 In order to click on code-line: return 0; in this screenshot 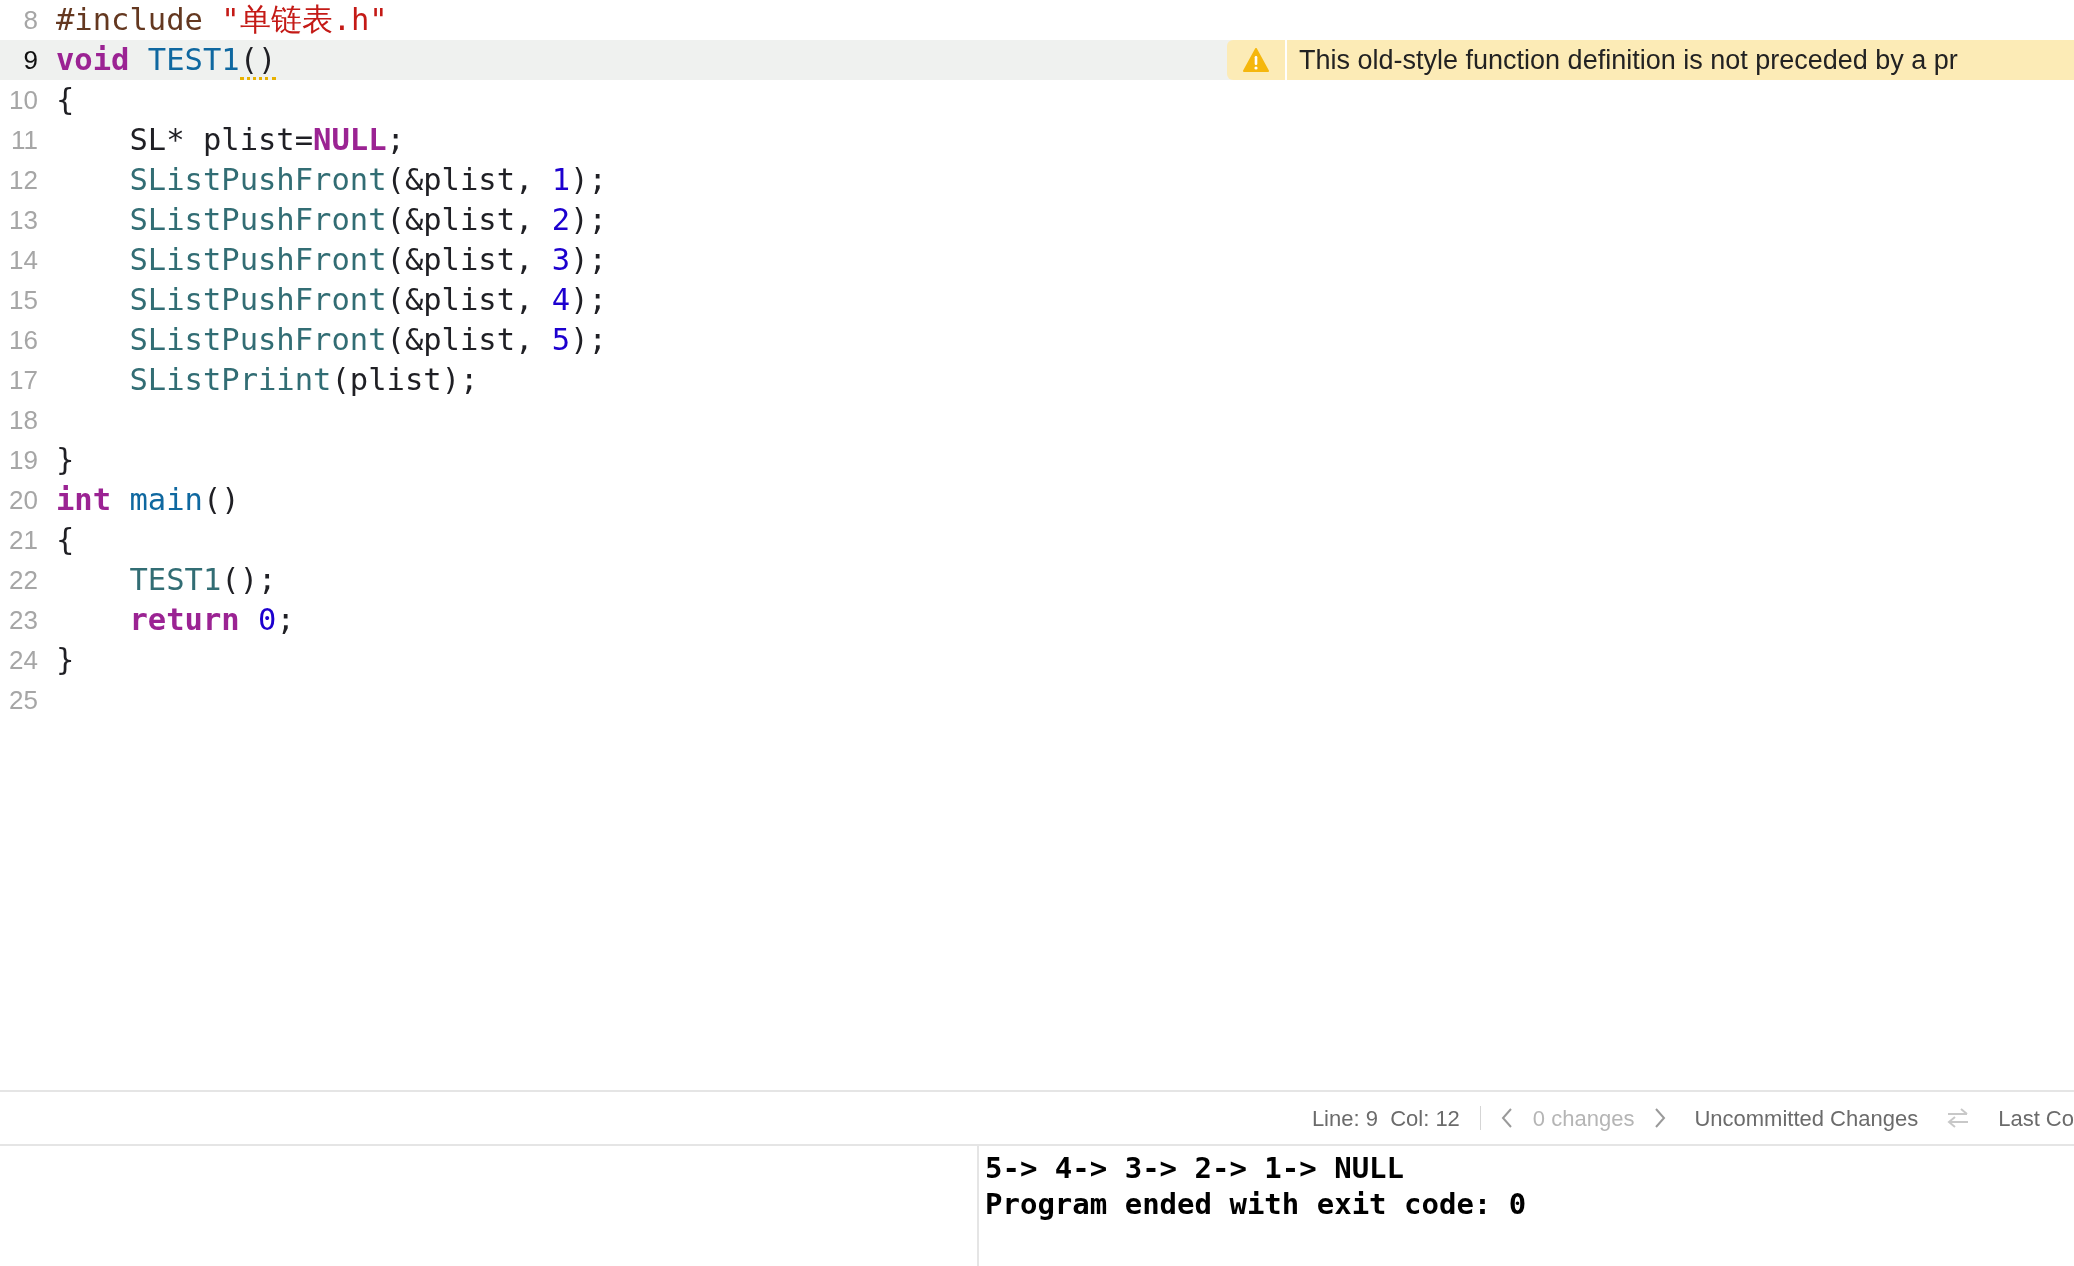, I will do `click(211, 620)`.